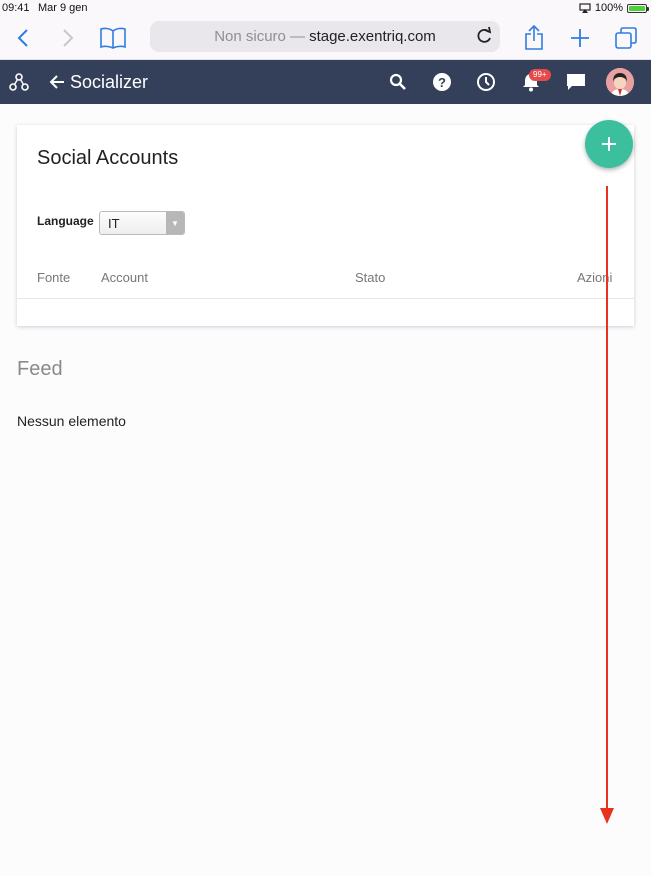 Image resolution: width=651 pixels, height=876 pixels. Describe the element at coordinates (531, 82) in the screenshot. I see `bell-icon` at that location.